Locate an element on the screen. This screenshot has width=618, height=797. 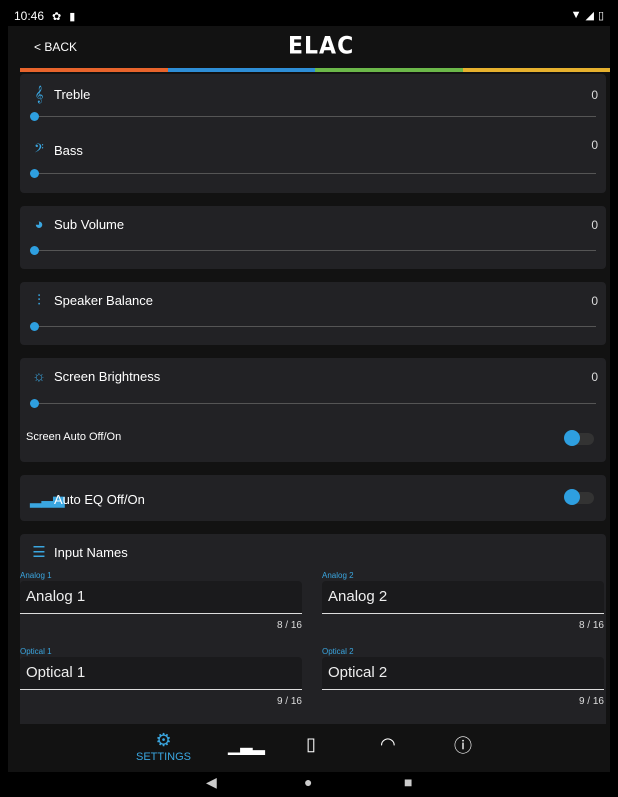
screen-brightness-slider is located at coordinates (313, 403).